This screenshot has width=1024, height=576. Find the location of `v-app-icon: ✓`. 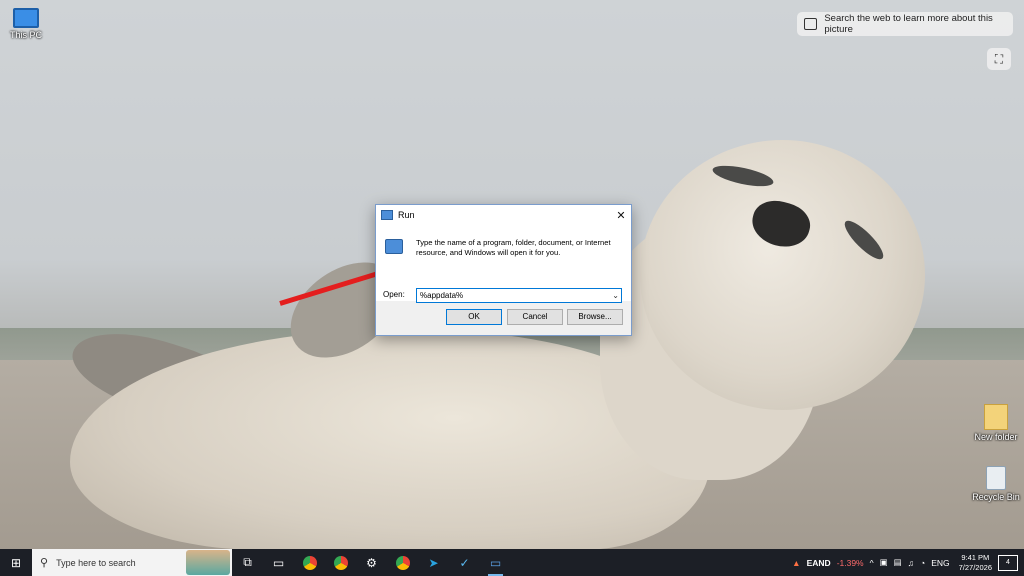

v-app-icon: ✓ is located at coordinates (464, 562).